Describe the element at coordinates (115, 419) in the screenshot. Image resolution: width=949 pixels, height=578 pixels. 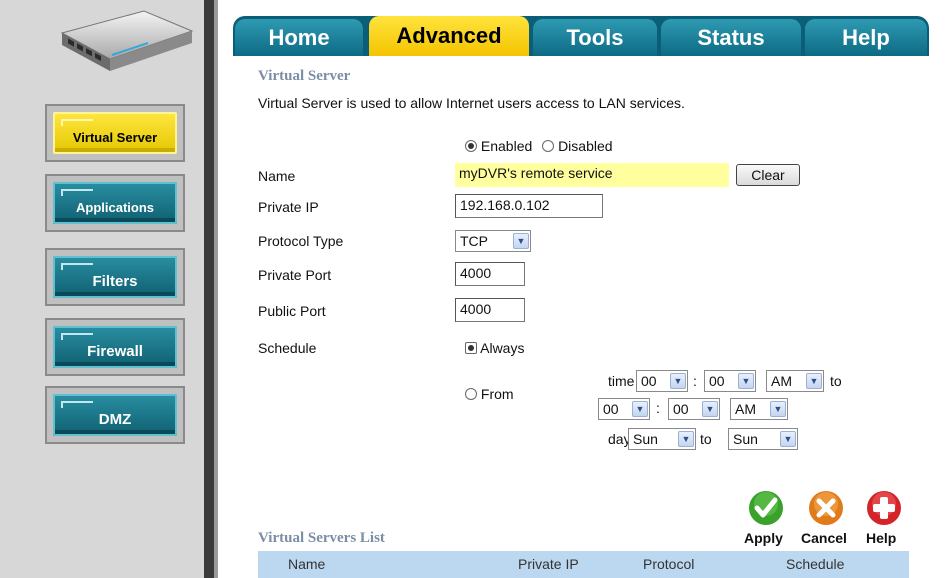
I see `sidebar-item-label: DMZ` at that location.